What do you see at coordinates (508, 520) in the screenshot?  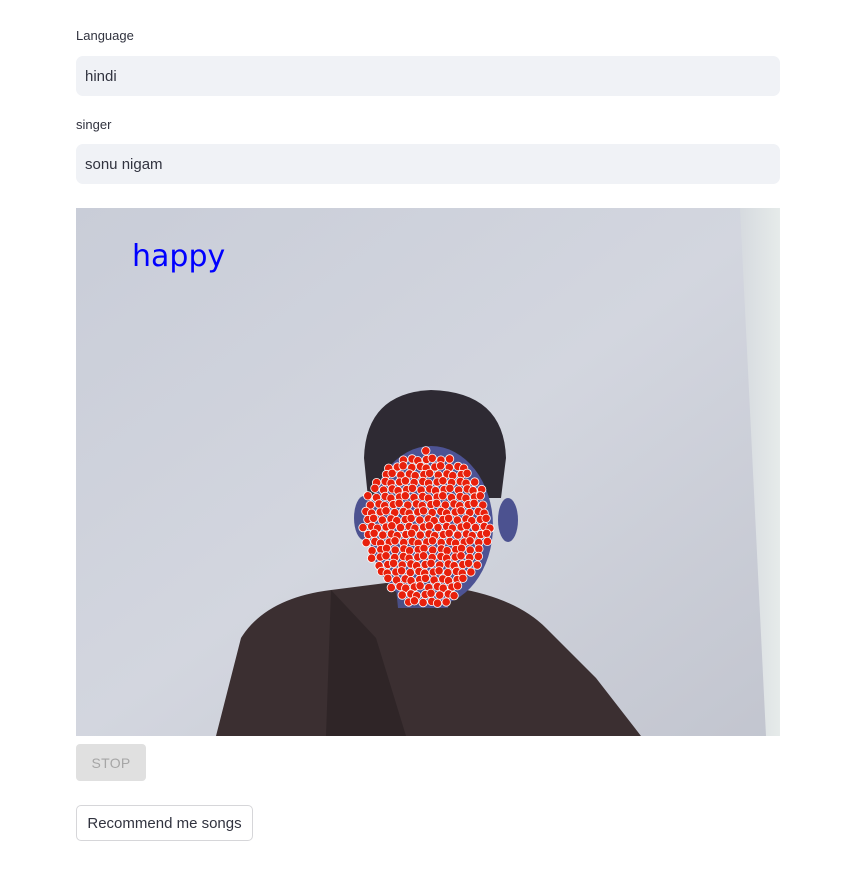 I see `person-right-ear` at bounding box center [508, 520].